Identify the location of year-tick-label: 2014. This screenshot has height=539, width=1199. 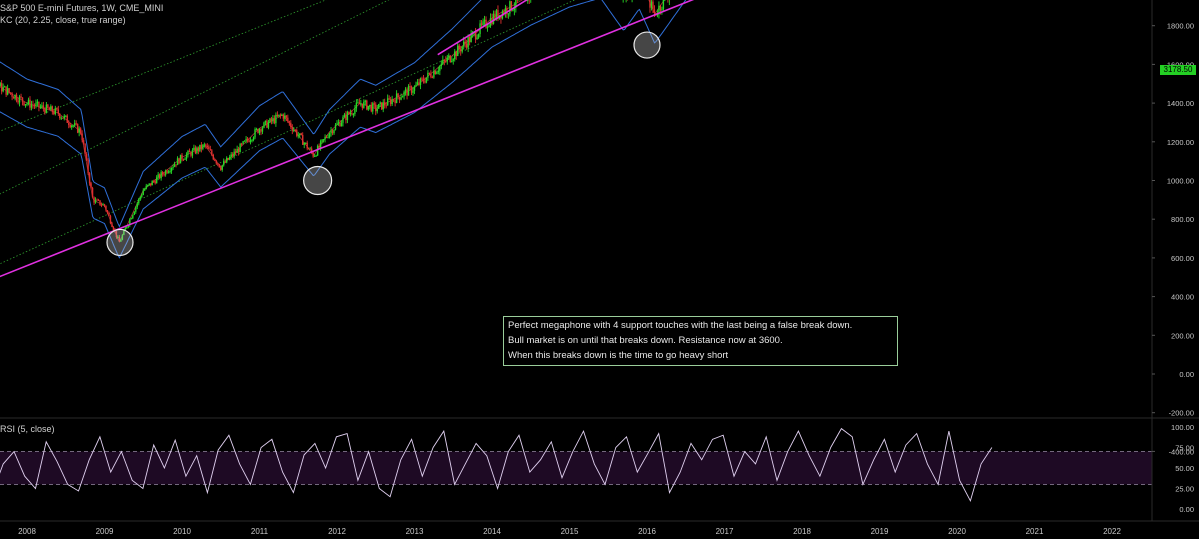
(492, 531).